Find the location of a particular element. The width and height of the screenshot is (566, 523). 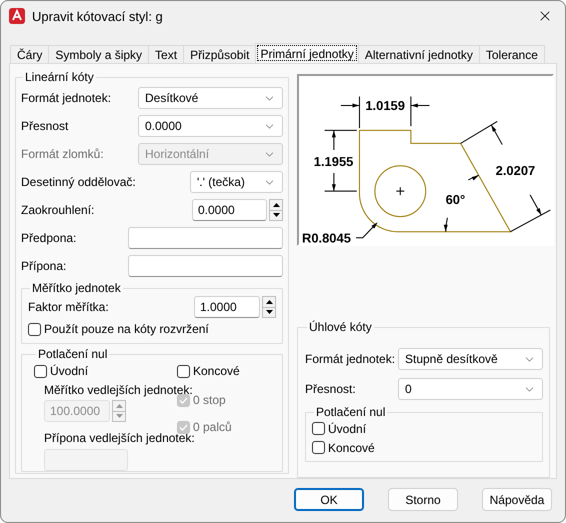

dimension-label: R0.8045 is located at coordinates (326, 237).